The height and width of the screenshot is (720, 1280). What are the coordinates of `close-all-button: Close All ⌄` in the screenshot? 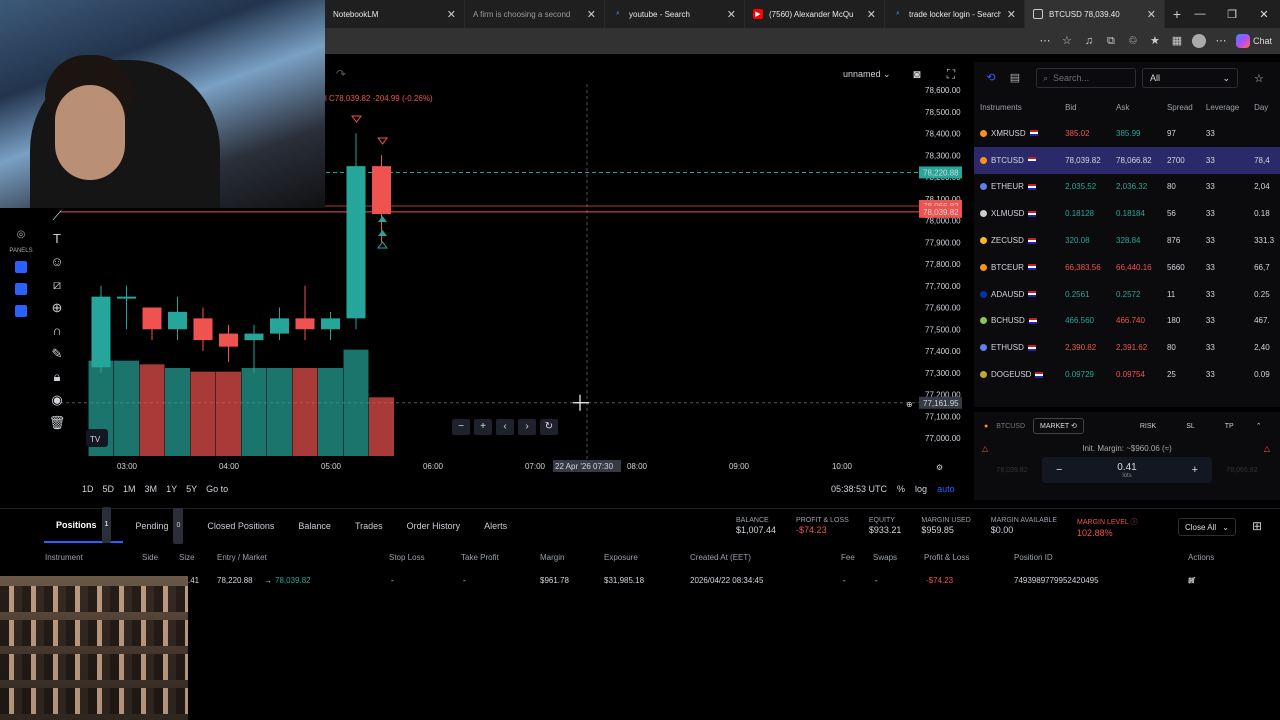 It's located at (1207, 527).